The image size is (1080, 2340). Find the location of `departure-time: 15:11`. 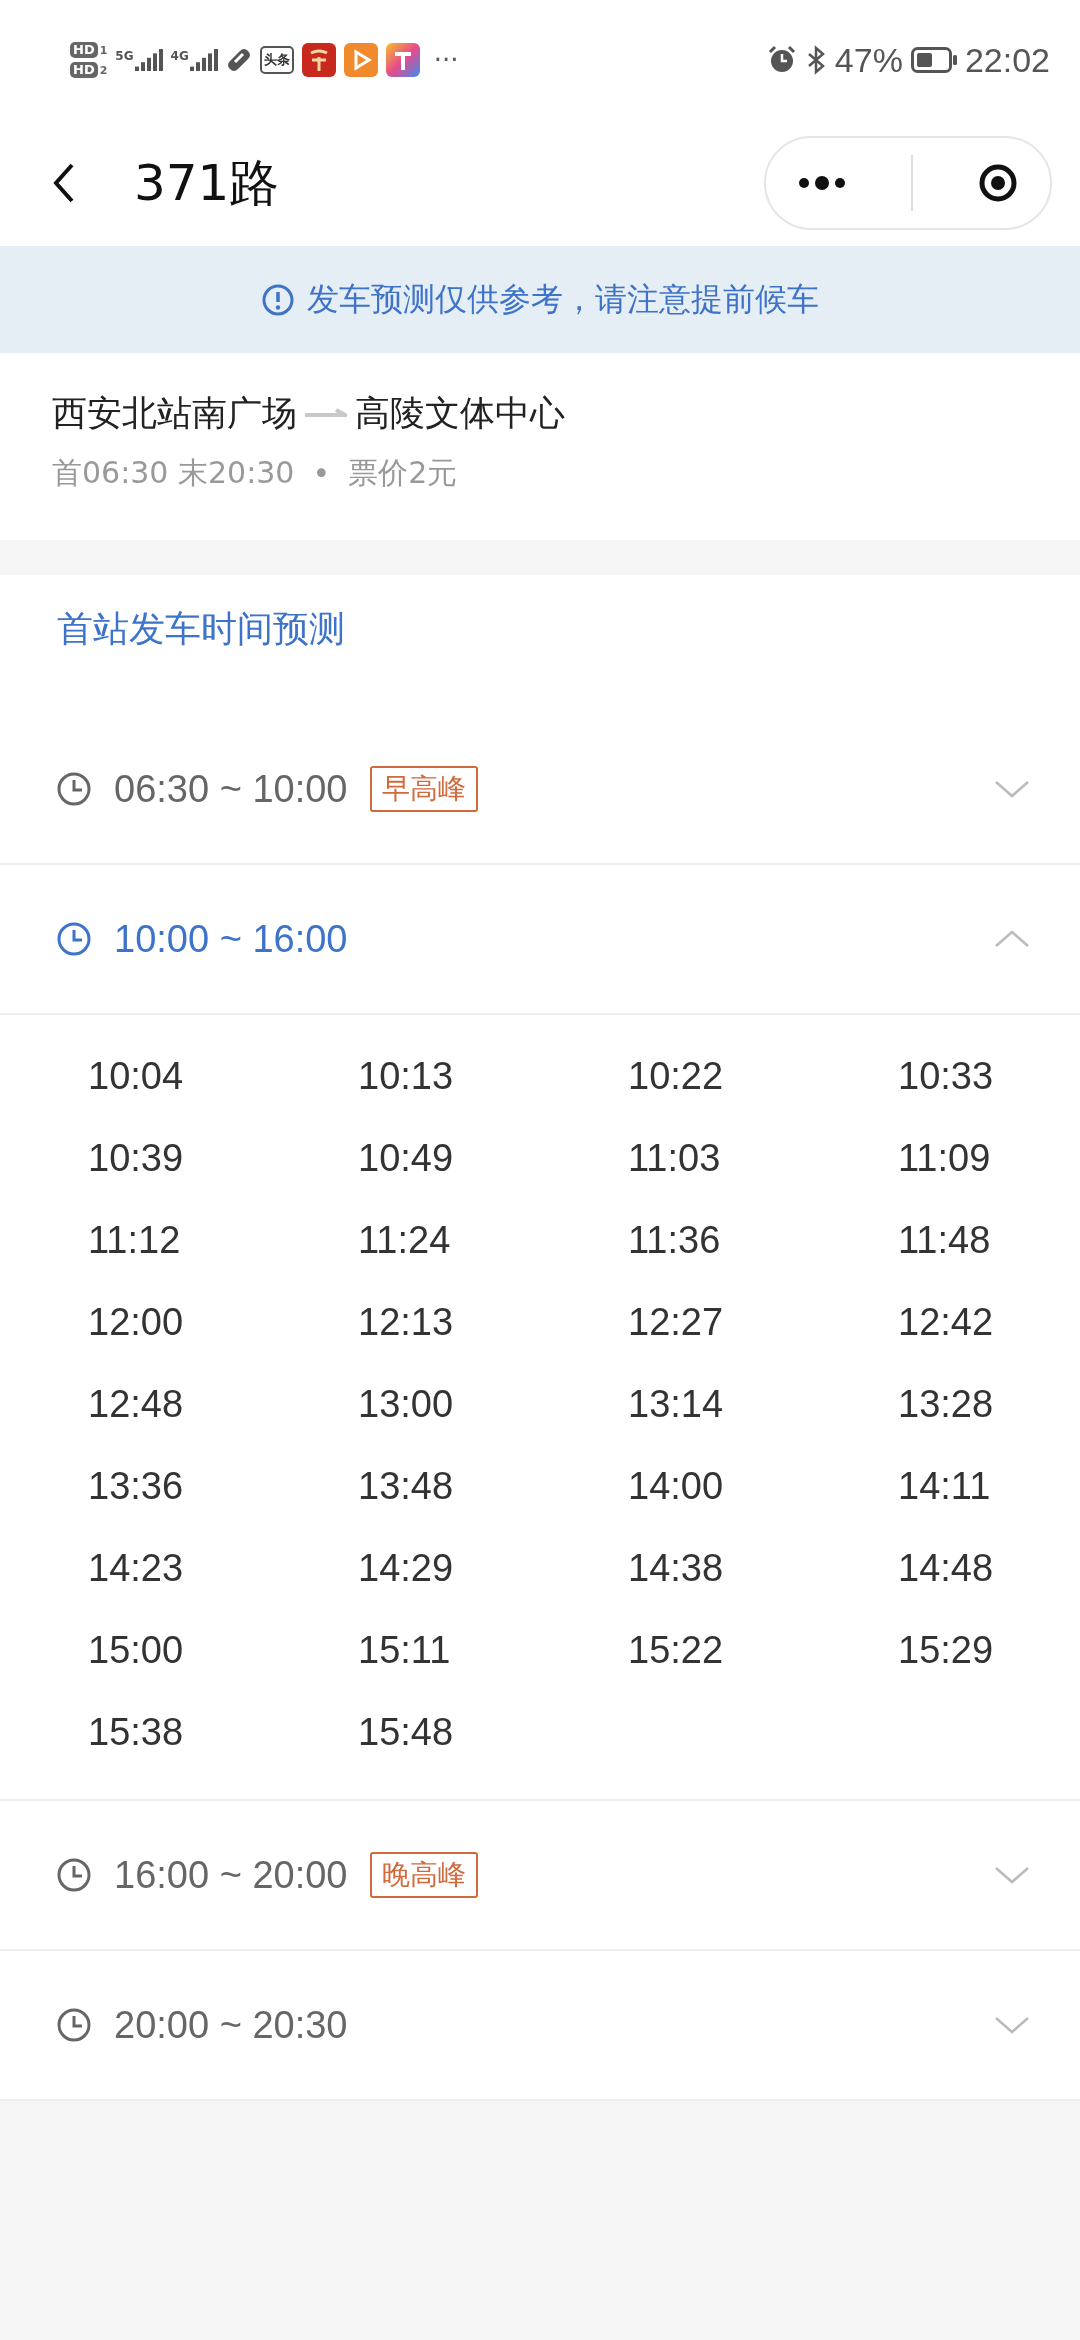

departure-time: 15:11 is located at coordinates (405, 1650).